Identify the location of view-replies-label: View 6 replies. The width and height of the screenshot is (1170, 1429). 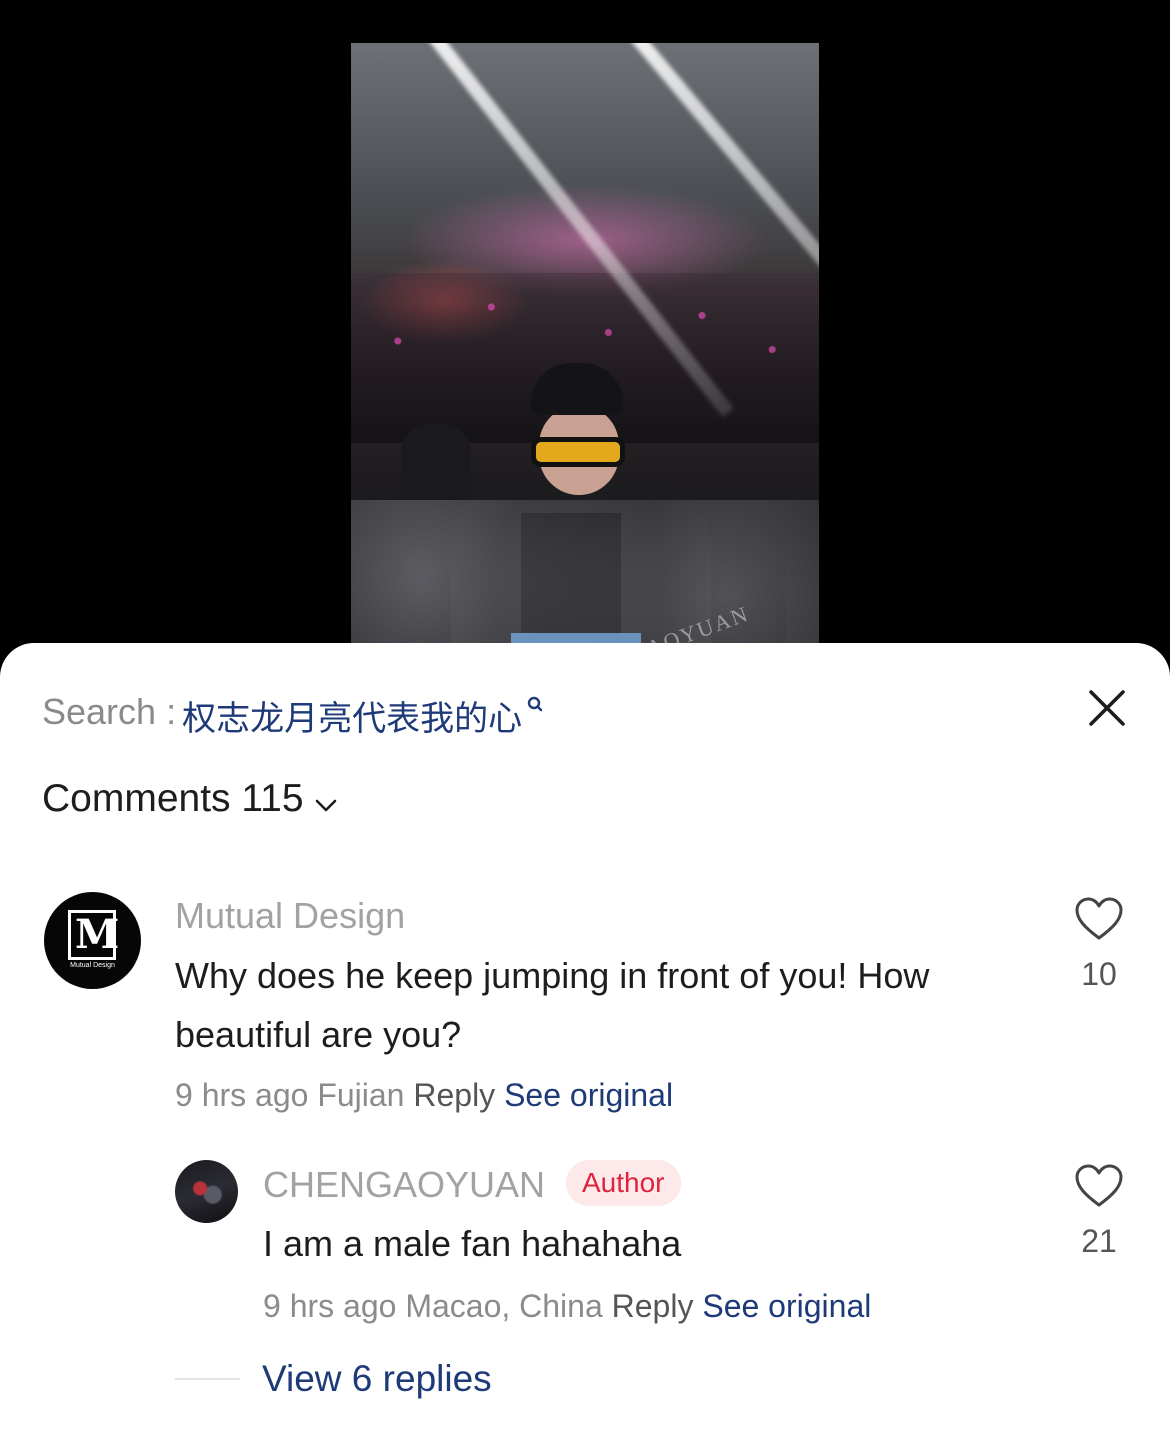
(377, 1378).